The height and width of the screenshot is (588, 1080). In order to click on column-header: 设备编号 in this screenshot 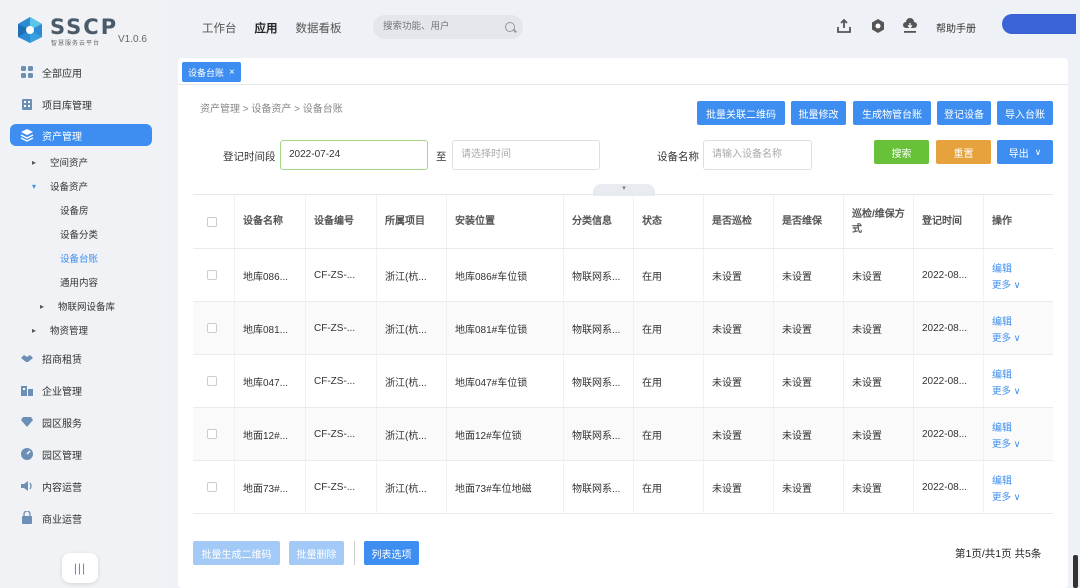, I will do `click(341, 221)`.